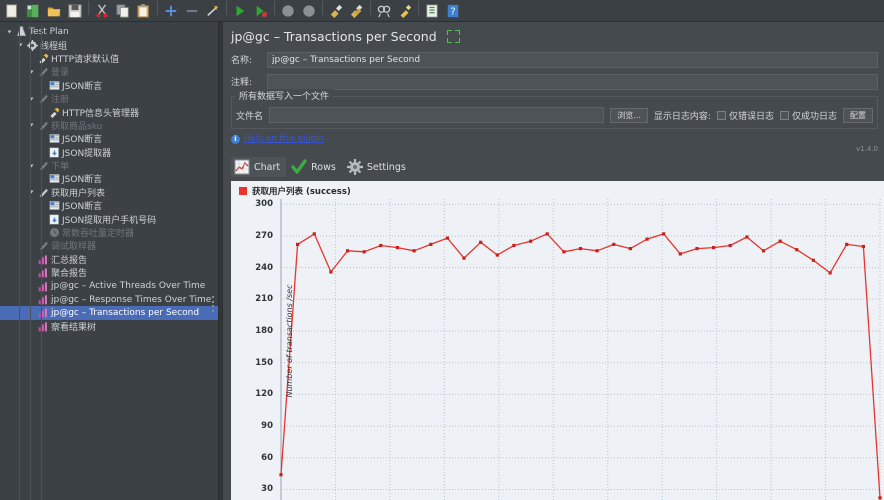 Image resolution: width=884 pixels, height=500 pixels. I want to click on tab-chart: Chart, so click(259, 167).